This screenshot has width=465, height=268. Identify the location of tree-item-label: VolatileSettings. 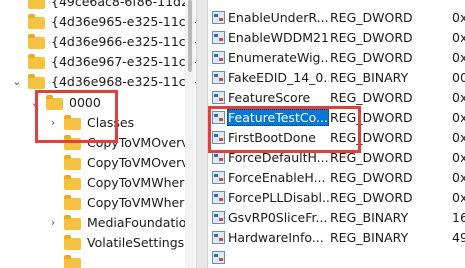
(136, 242).